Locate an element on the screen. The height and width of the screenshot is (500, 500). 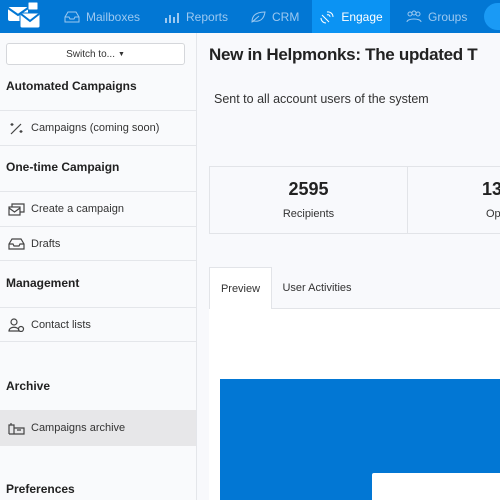
item-label: Create a campaign is located at coordinates (77, 209).